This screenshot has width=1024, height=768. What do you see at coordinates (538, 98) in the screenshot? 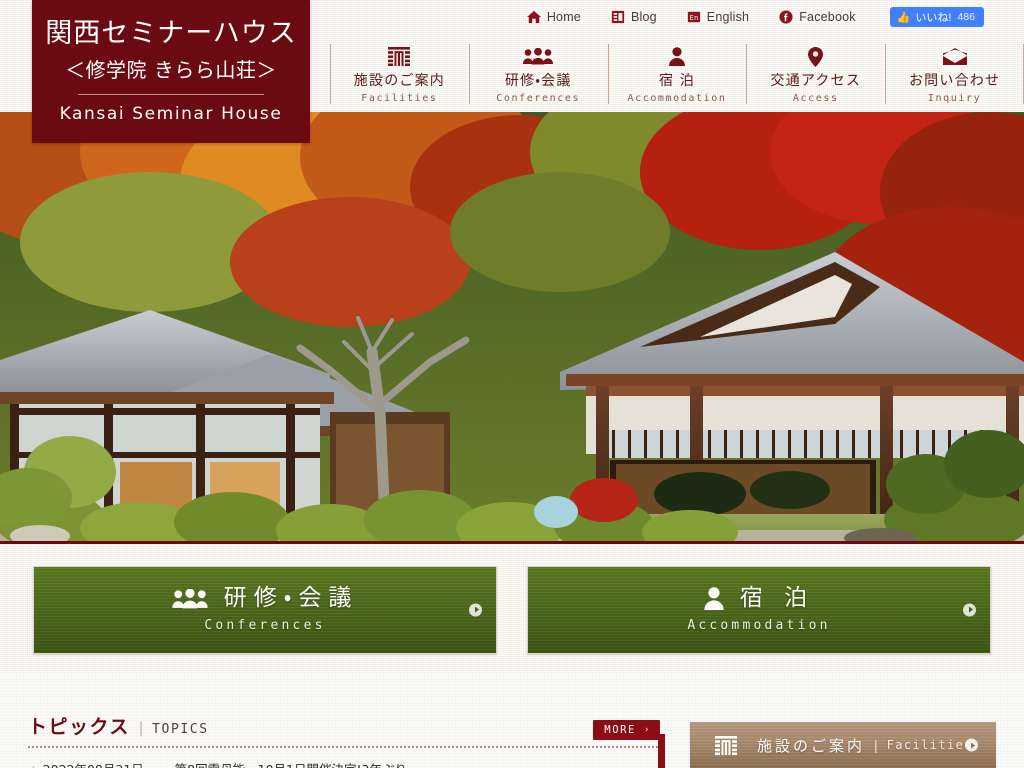
I see `nav-item-conferences-label-en: Conferences` at bounding box center [538, 98].